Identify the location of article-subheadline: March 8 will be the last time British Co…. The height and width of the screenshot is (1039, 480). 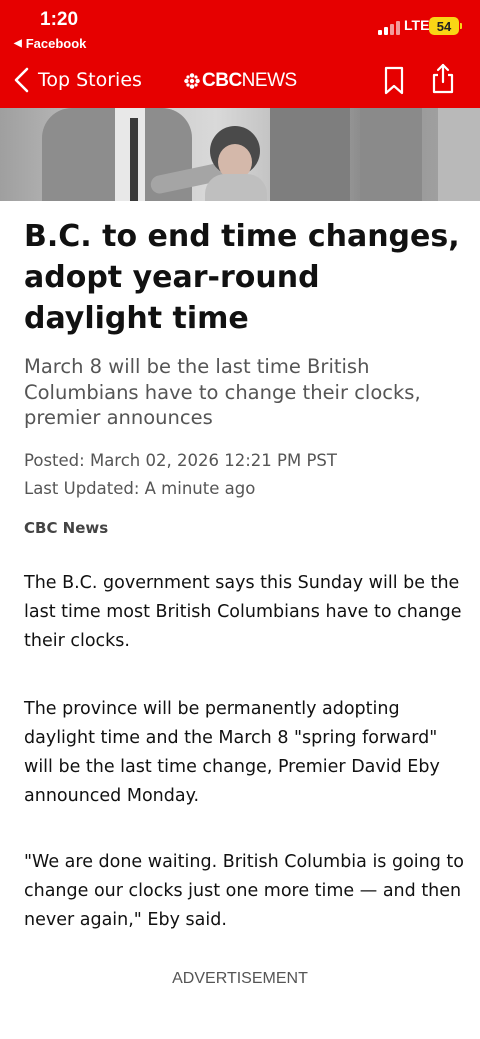
(222, 392).